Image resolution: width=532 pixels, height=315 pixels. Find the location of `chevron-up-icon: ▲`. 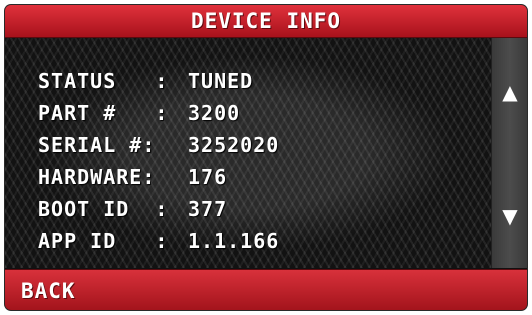

chevron-up-icon: ▲ is located at coordinates (510, 92).